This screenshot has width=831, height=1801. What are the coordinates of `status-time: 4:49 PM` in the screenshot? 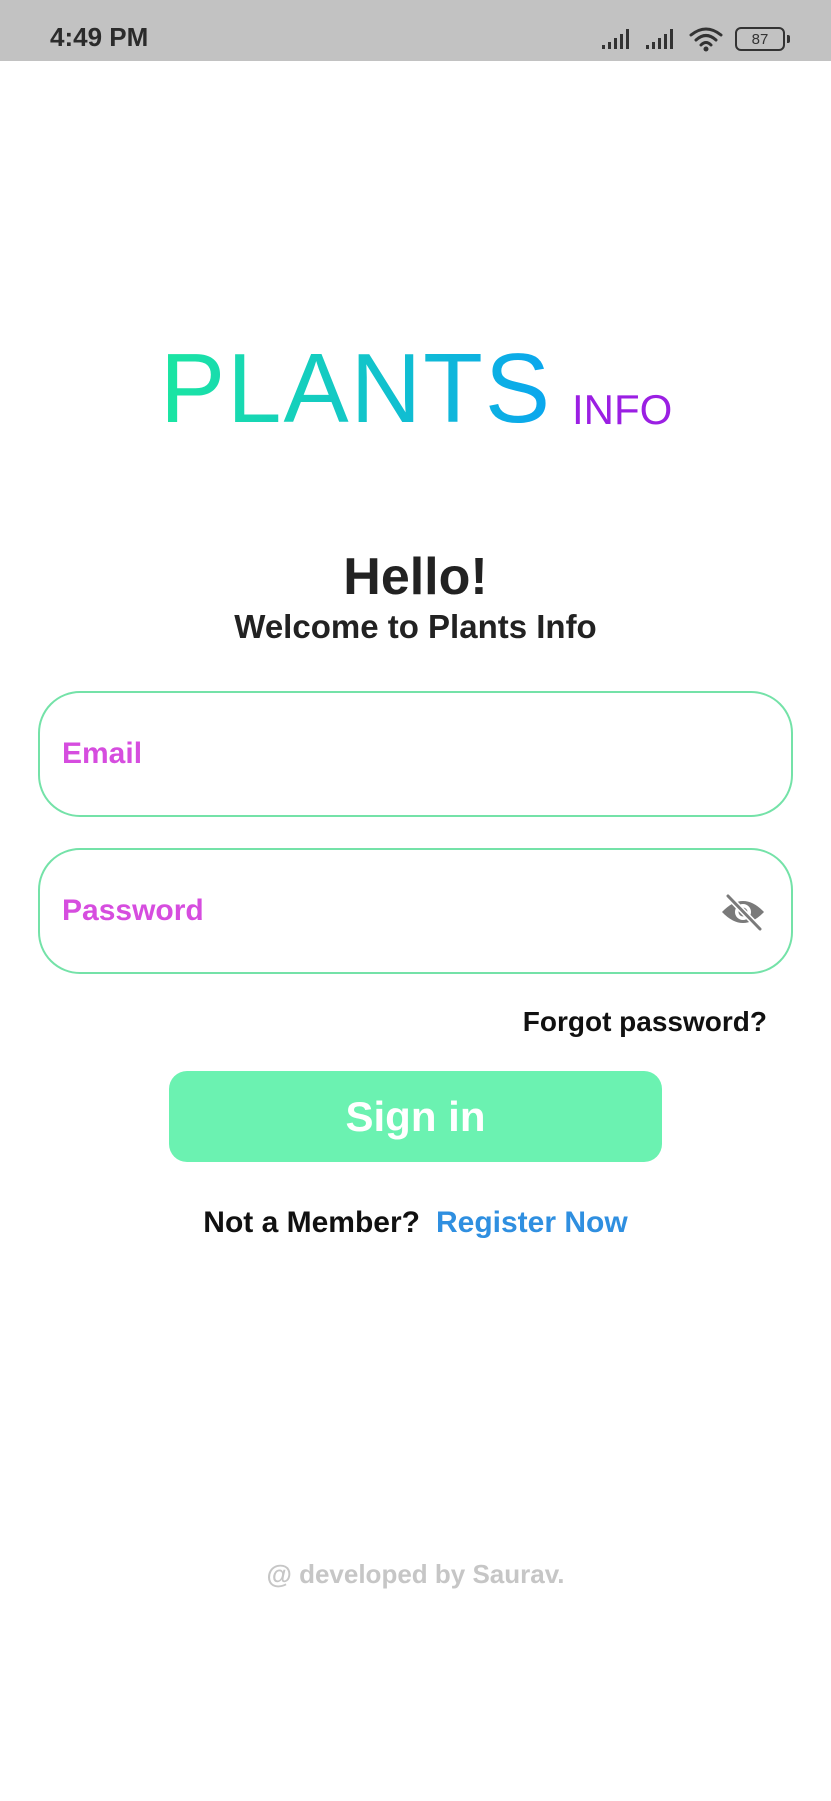 It's located at (99, 37).